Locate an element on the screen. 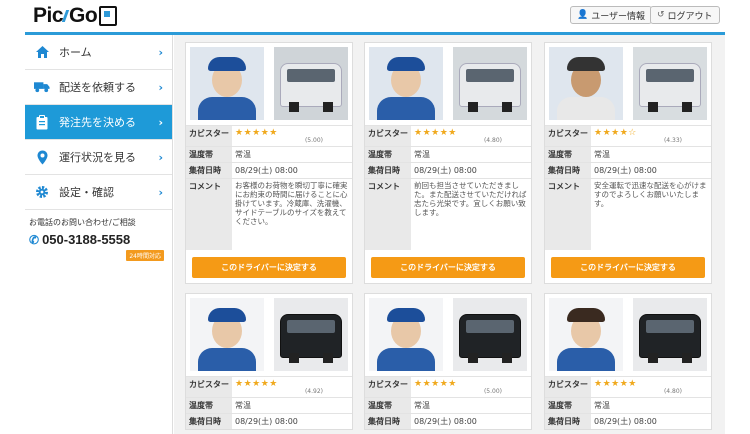 The width and height of the screenshot is (750, 434). sidebar-item-request-delivery: 配送を依頼する › is located at coordinates (98, 87).